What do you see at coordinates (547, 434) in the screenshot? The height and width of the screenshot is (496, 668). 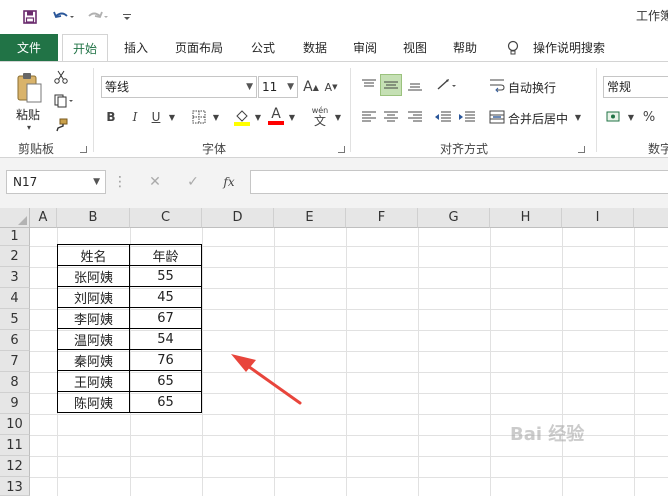 I see `watermark-logo: Bai 经验` at bounding box center [547, 434].